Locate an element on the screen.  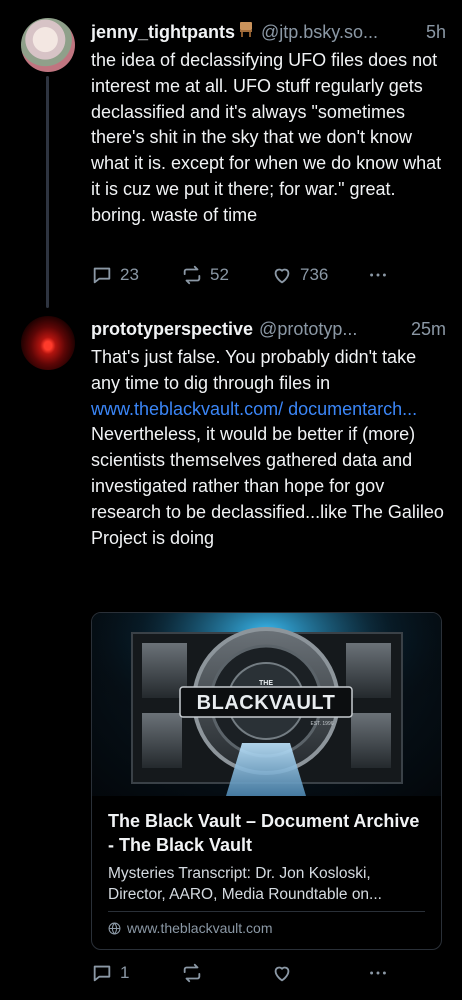
post-timestamp: 25m is located at coordinates (428, 329).